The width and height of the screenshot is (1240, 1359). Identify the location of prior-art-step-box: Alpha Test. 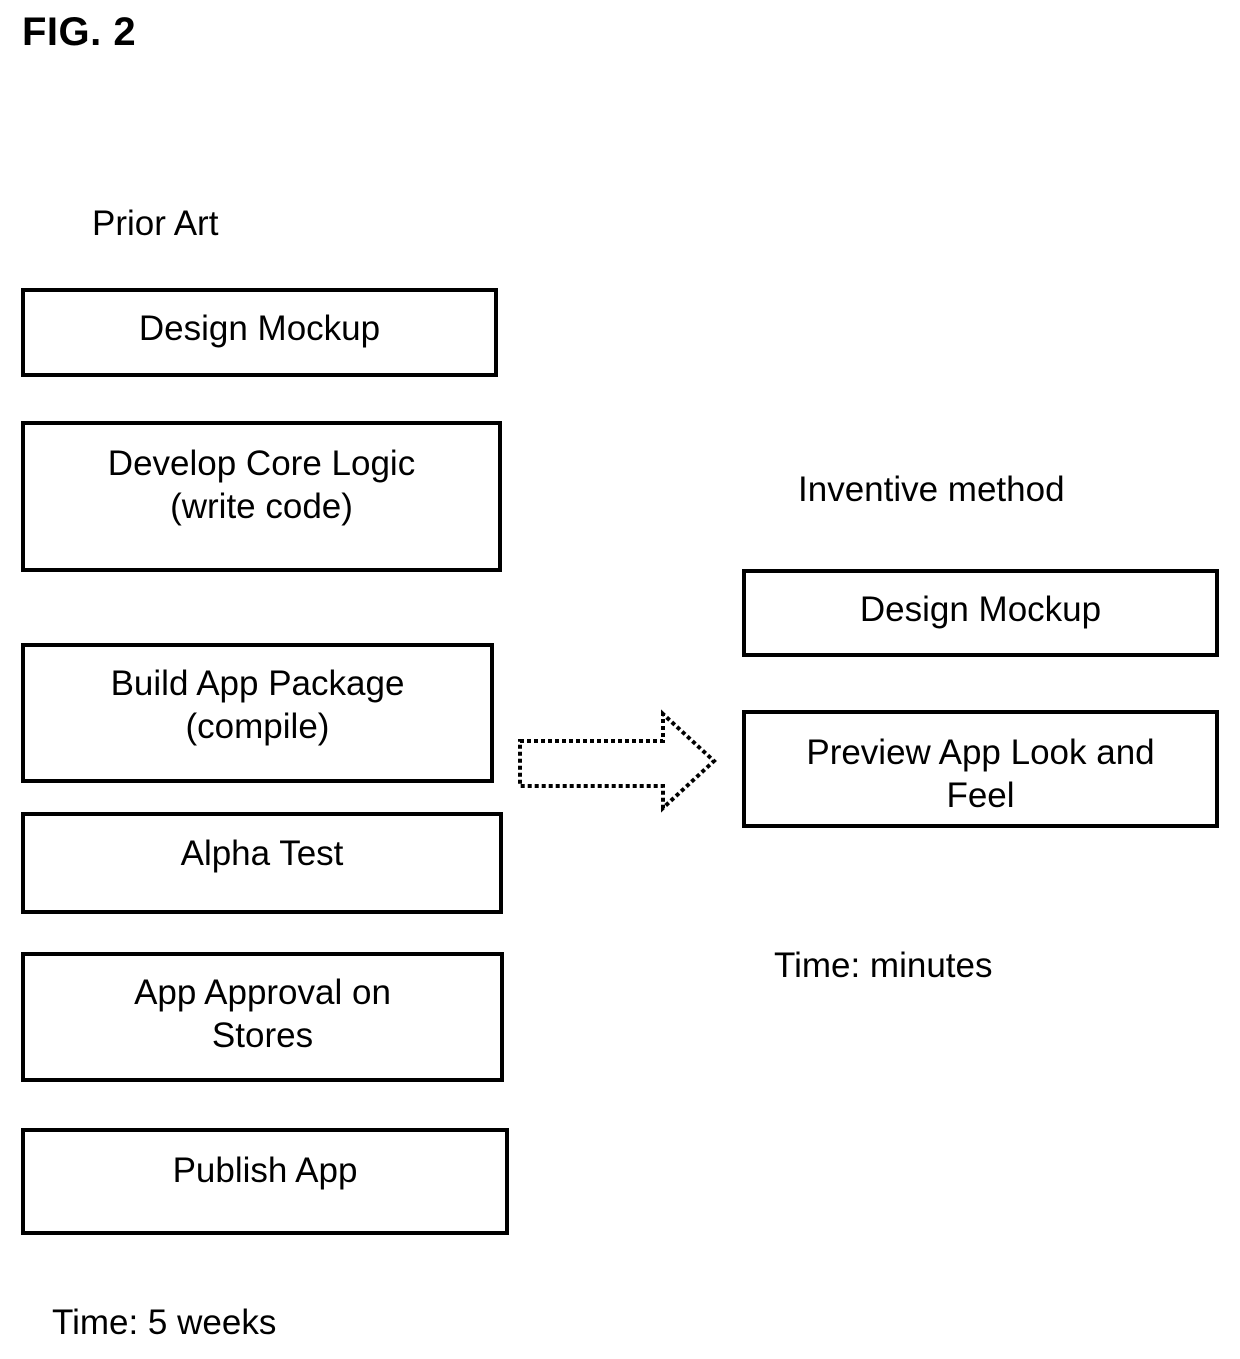
(262, 863).